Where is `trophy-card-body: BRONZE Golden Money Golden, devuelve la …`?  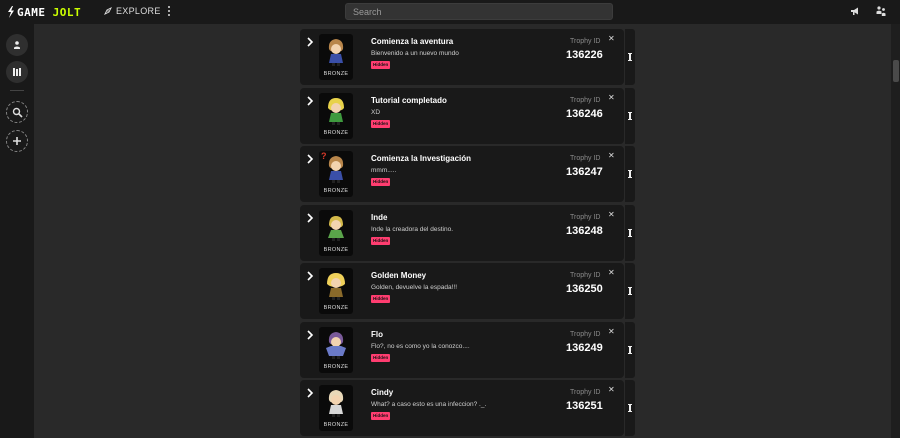 trophy-card-body: BRONZE Golden Money Golden, devuelve la … is located at coordinates (462, 291).